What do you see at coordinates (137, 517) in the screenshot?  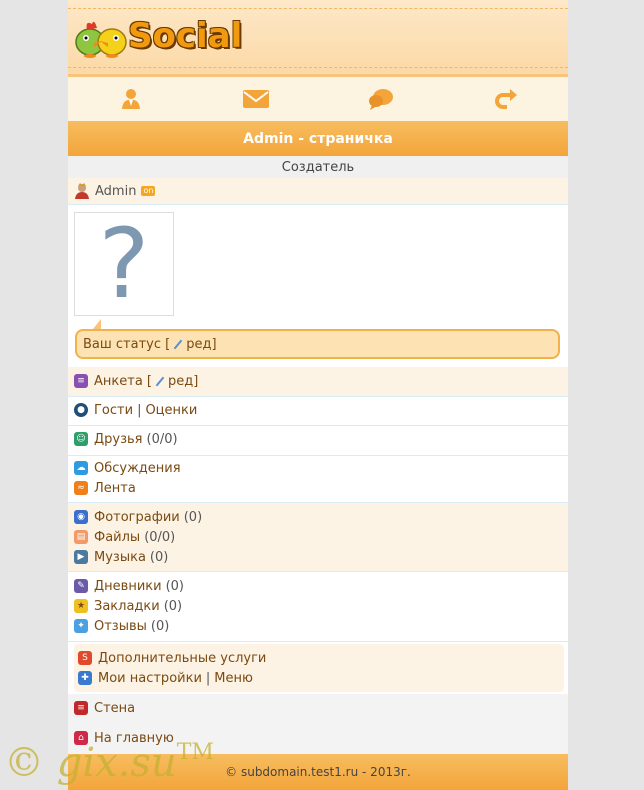 I see `photos-link: Фотографии` at bounding box center [137, 517].